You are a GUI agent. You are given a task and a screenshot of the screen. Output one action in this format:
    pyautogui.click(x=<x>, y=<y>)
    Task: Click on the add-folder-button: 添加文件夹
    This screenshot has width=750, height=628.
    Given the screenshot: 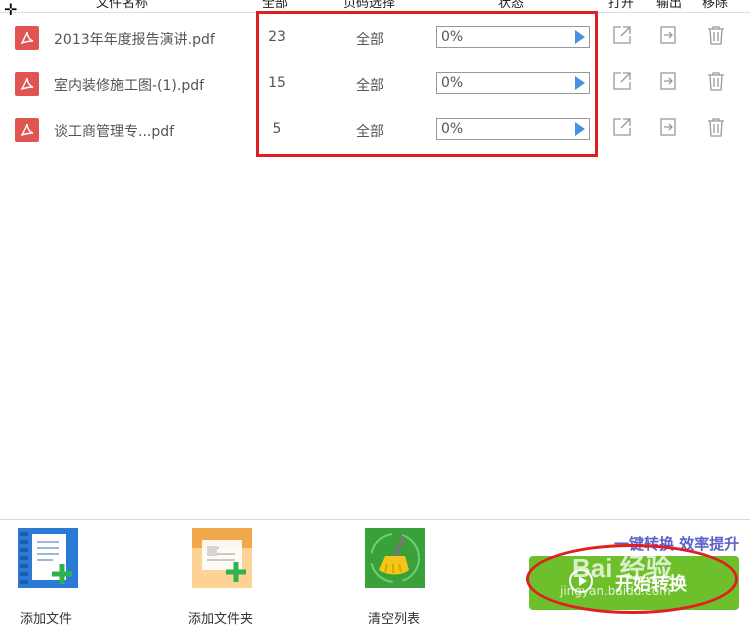 What is the action you would take?
    pyautogui.click(x=224, y=578)
    